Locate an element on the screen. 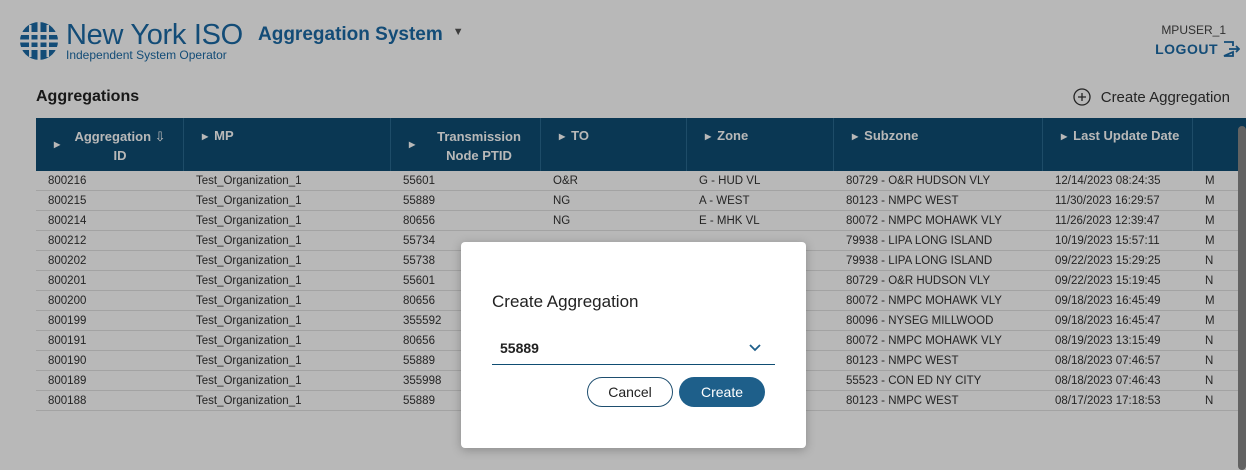  dialog-title: Create Aggregation is located at coordinates (565, 301).